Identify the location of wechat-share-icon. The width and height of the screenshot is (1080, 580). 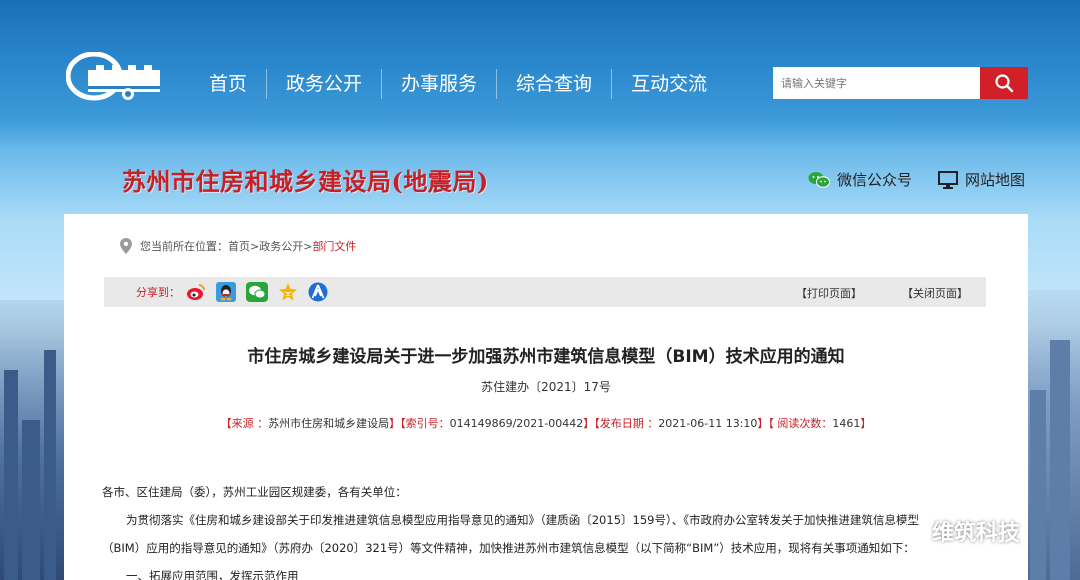
(257, 292).